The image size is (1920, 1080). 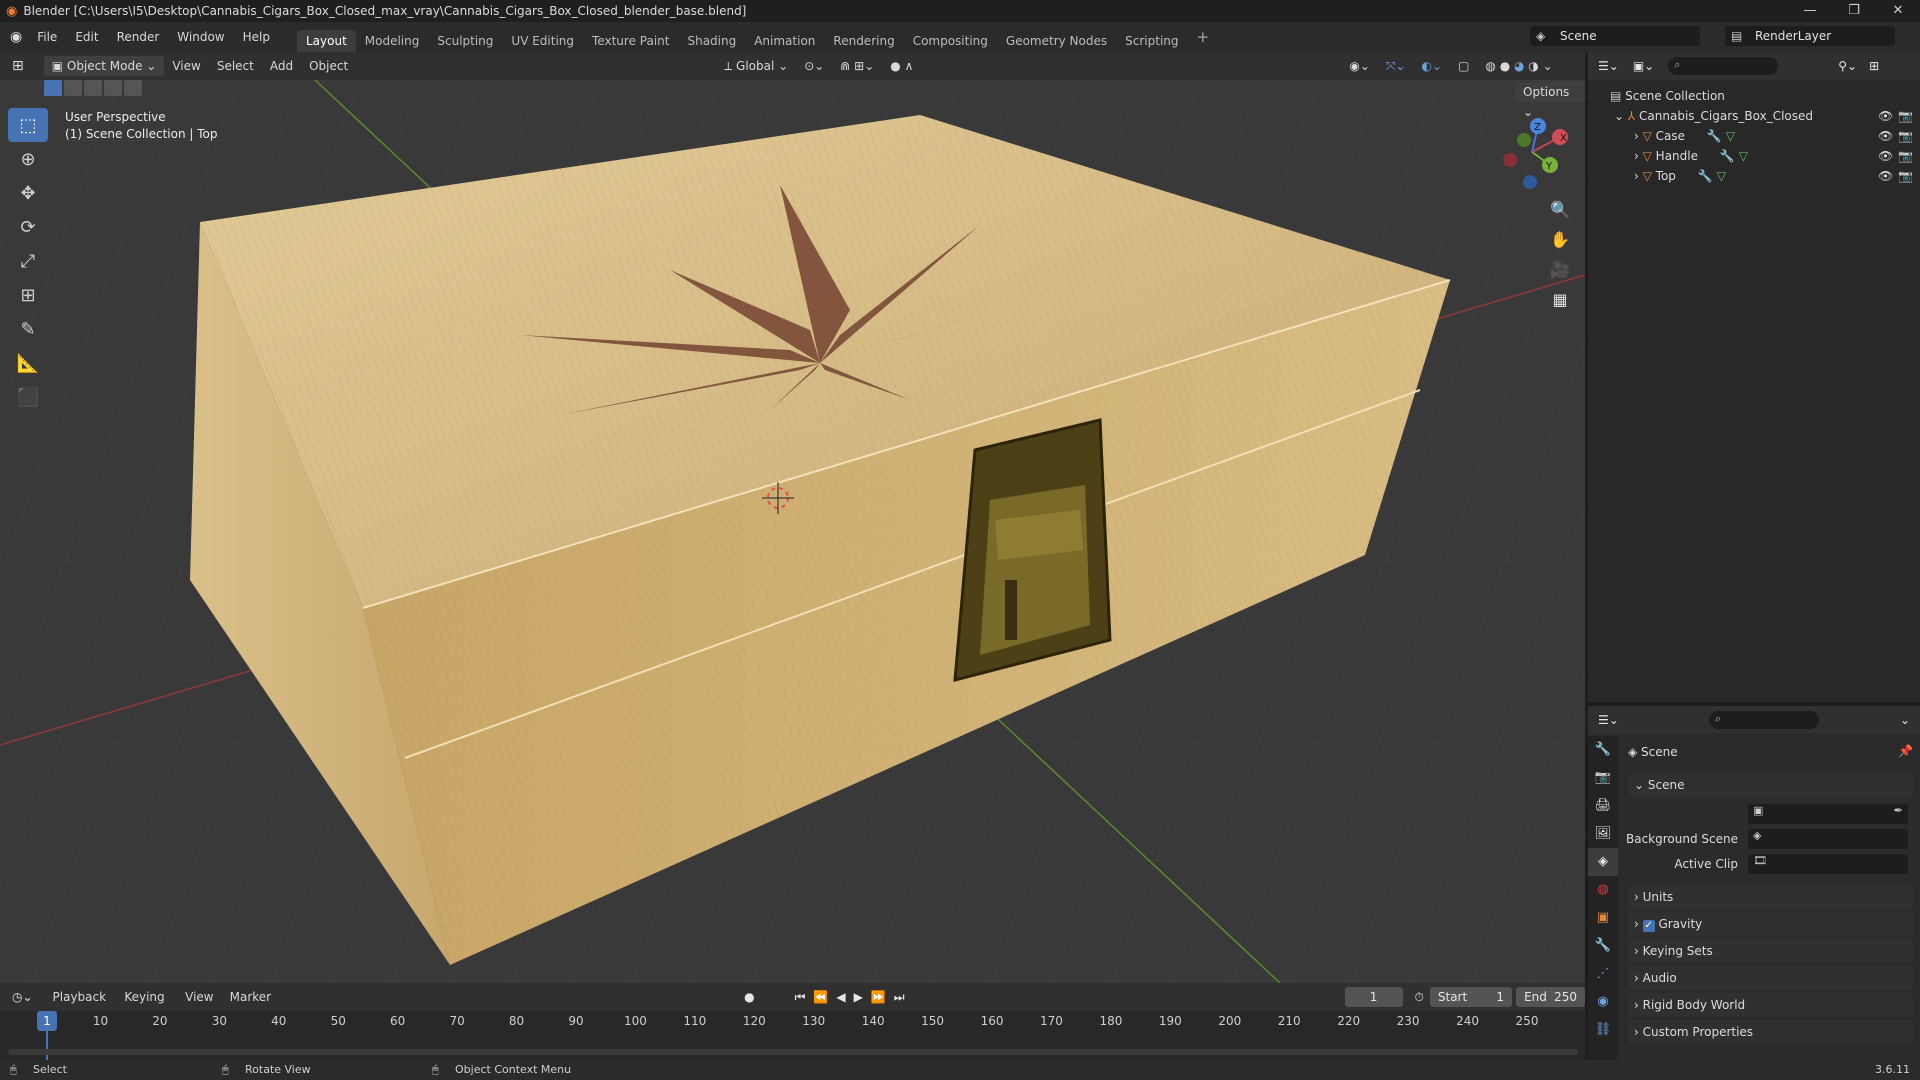 What do you see at coordinates (1754, 96) in the screenshot?
I see `outliner-row-scene-collection: ▤ Scene Collection` at bounding box center [1754, 96].